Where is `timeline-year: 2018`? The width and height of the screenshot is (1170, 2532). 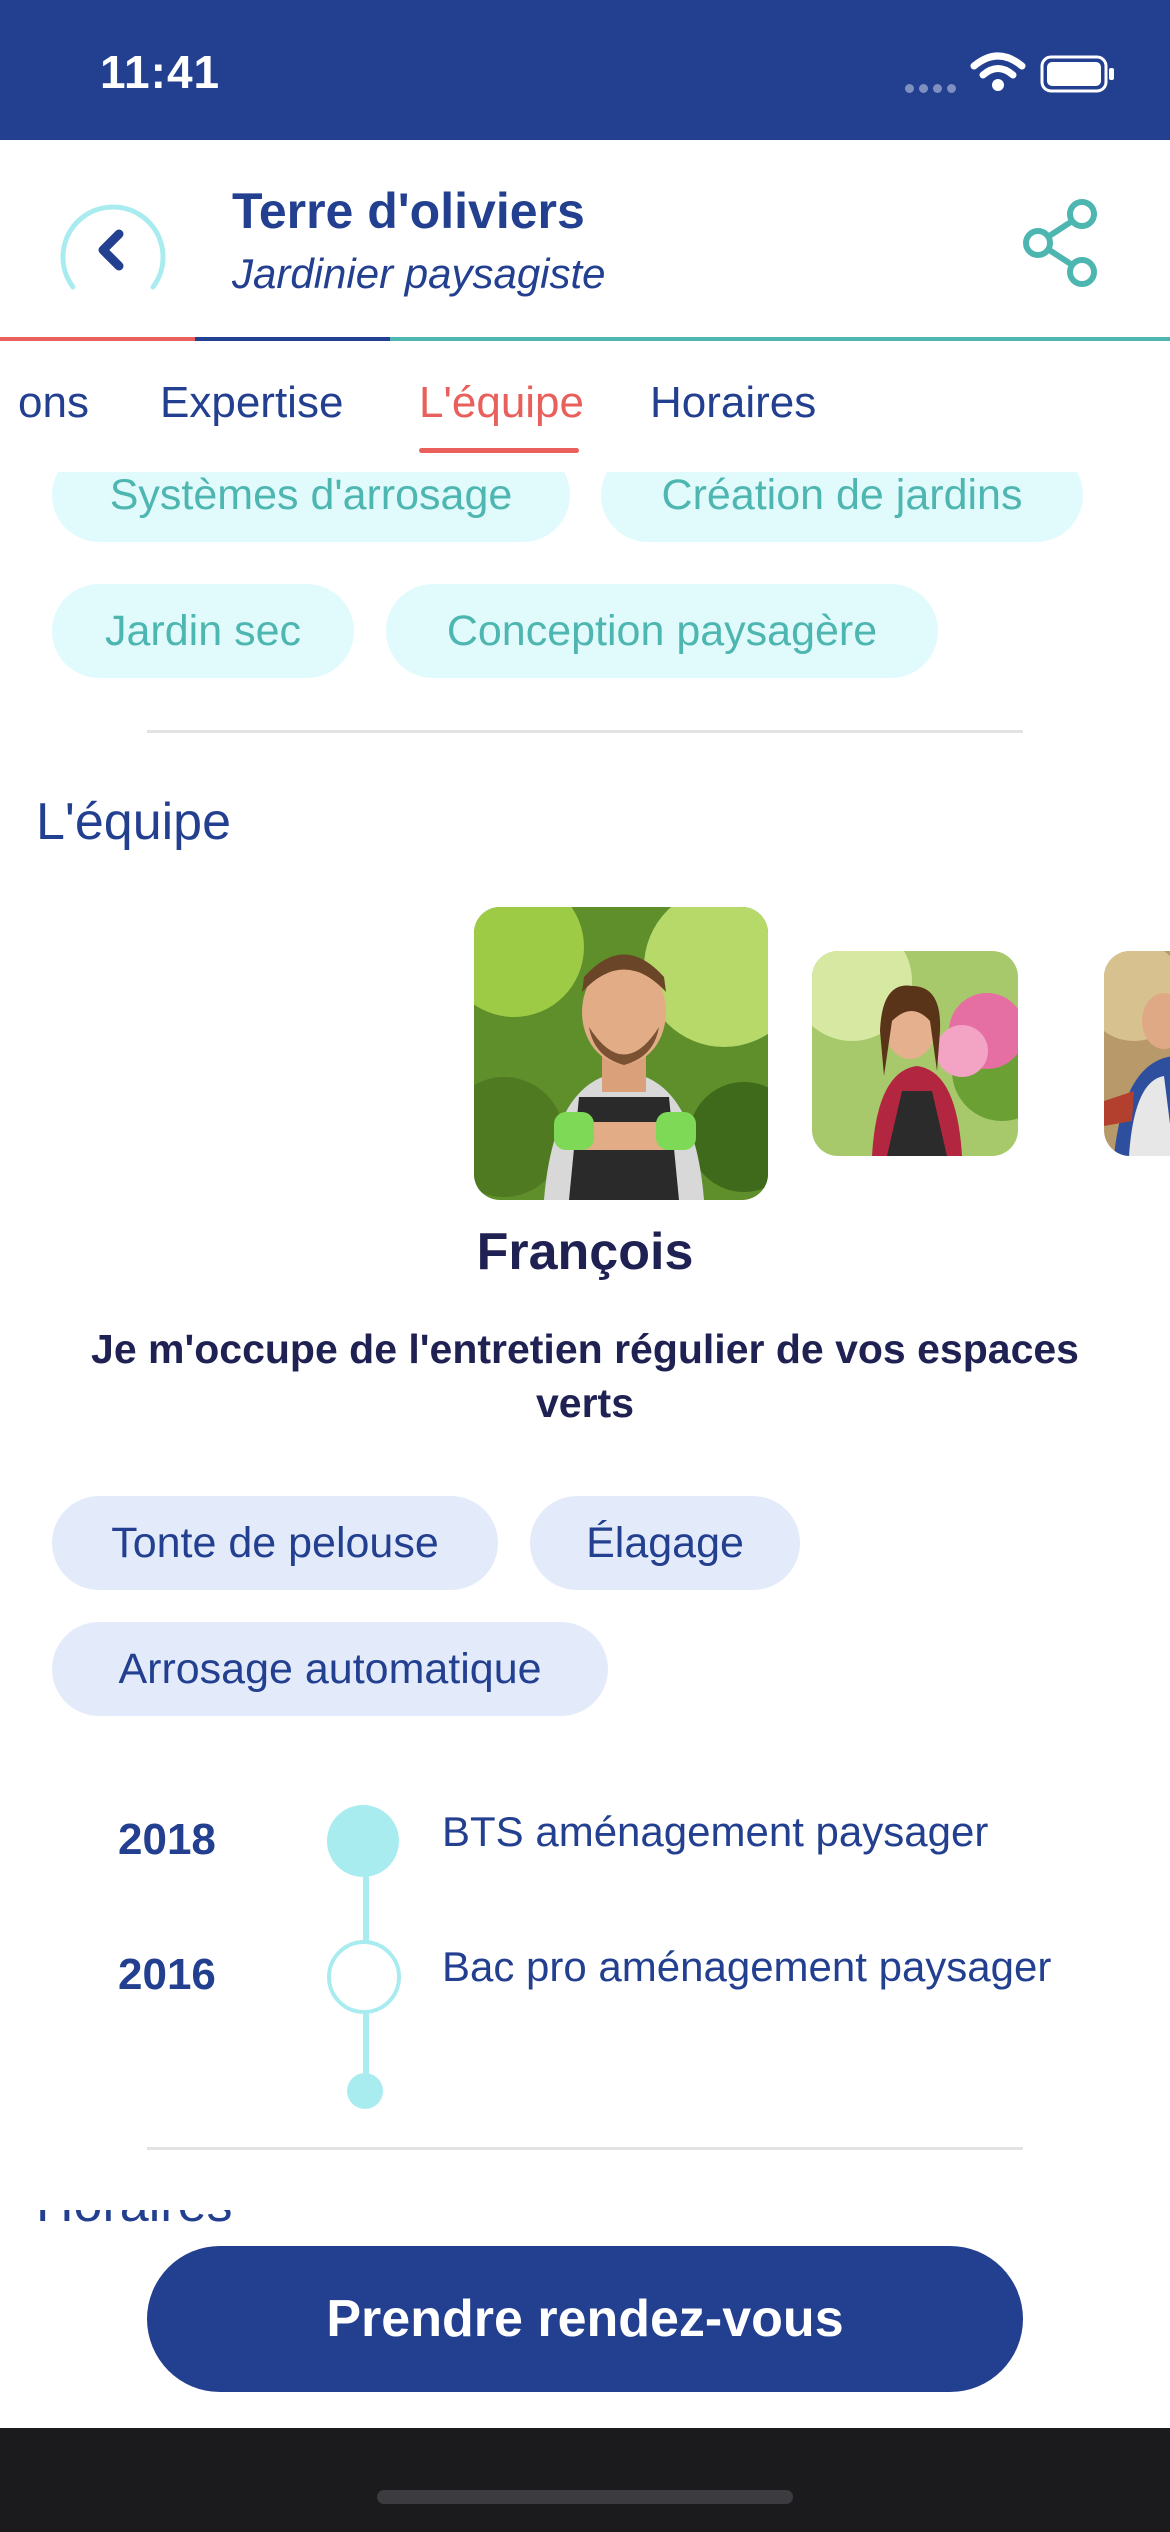 timeline-year: 2018 is located at coordinates (167, 1839).